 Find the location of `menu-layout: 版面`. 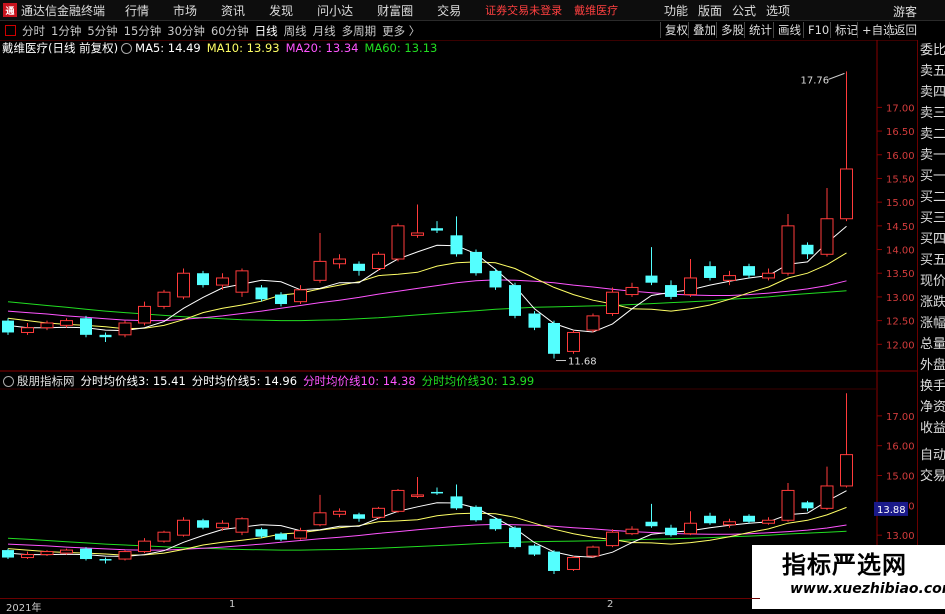

menu-layout: 版面 is located at coordinates (710, 10).